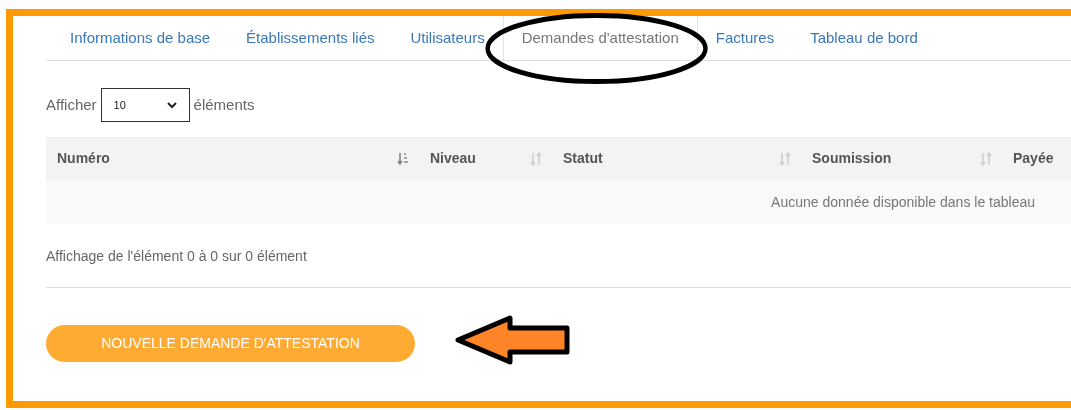 This screenshot has width=1071, height=410. What do you see at coordinates (852, 158) in the screenshot?
I see `column-header: Soumission` at bounding box center [852, 158].